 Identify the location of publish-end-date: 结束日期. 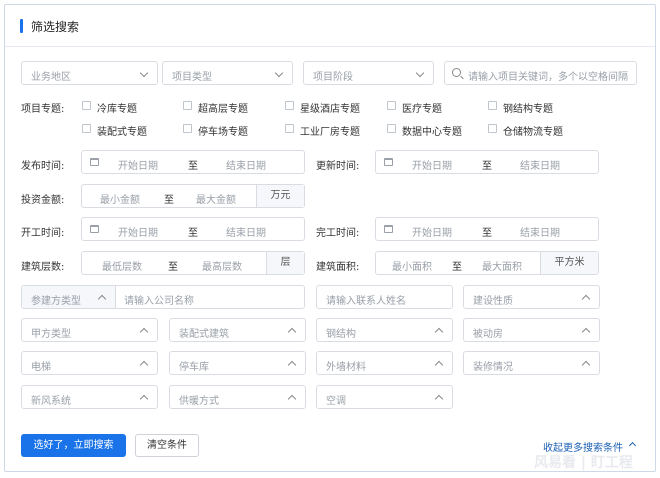
(246, 166).